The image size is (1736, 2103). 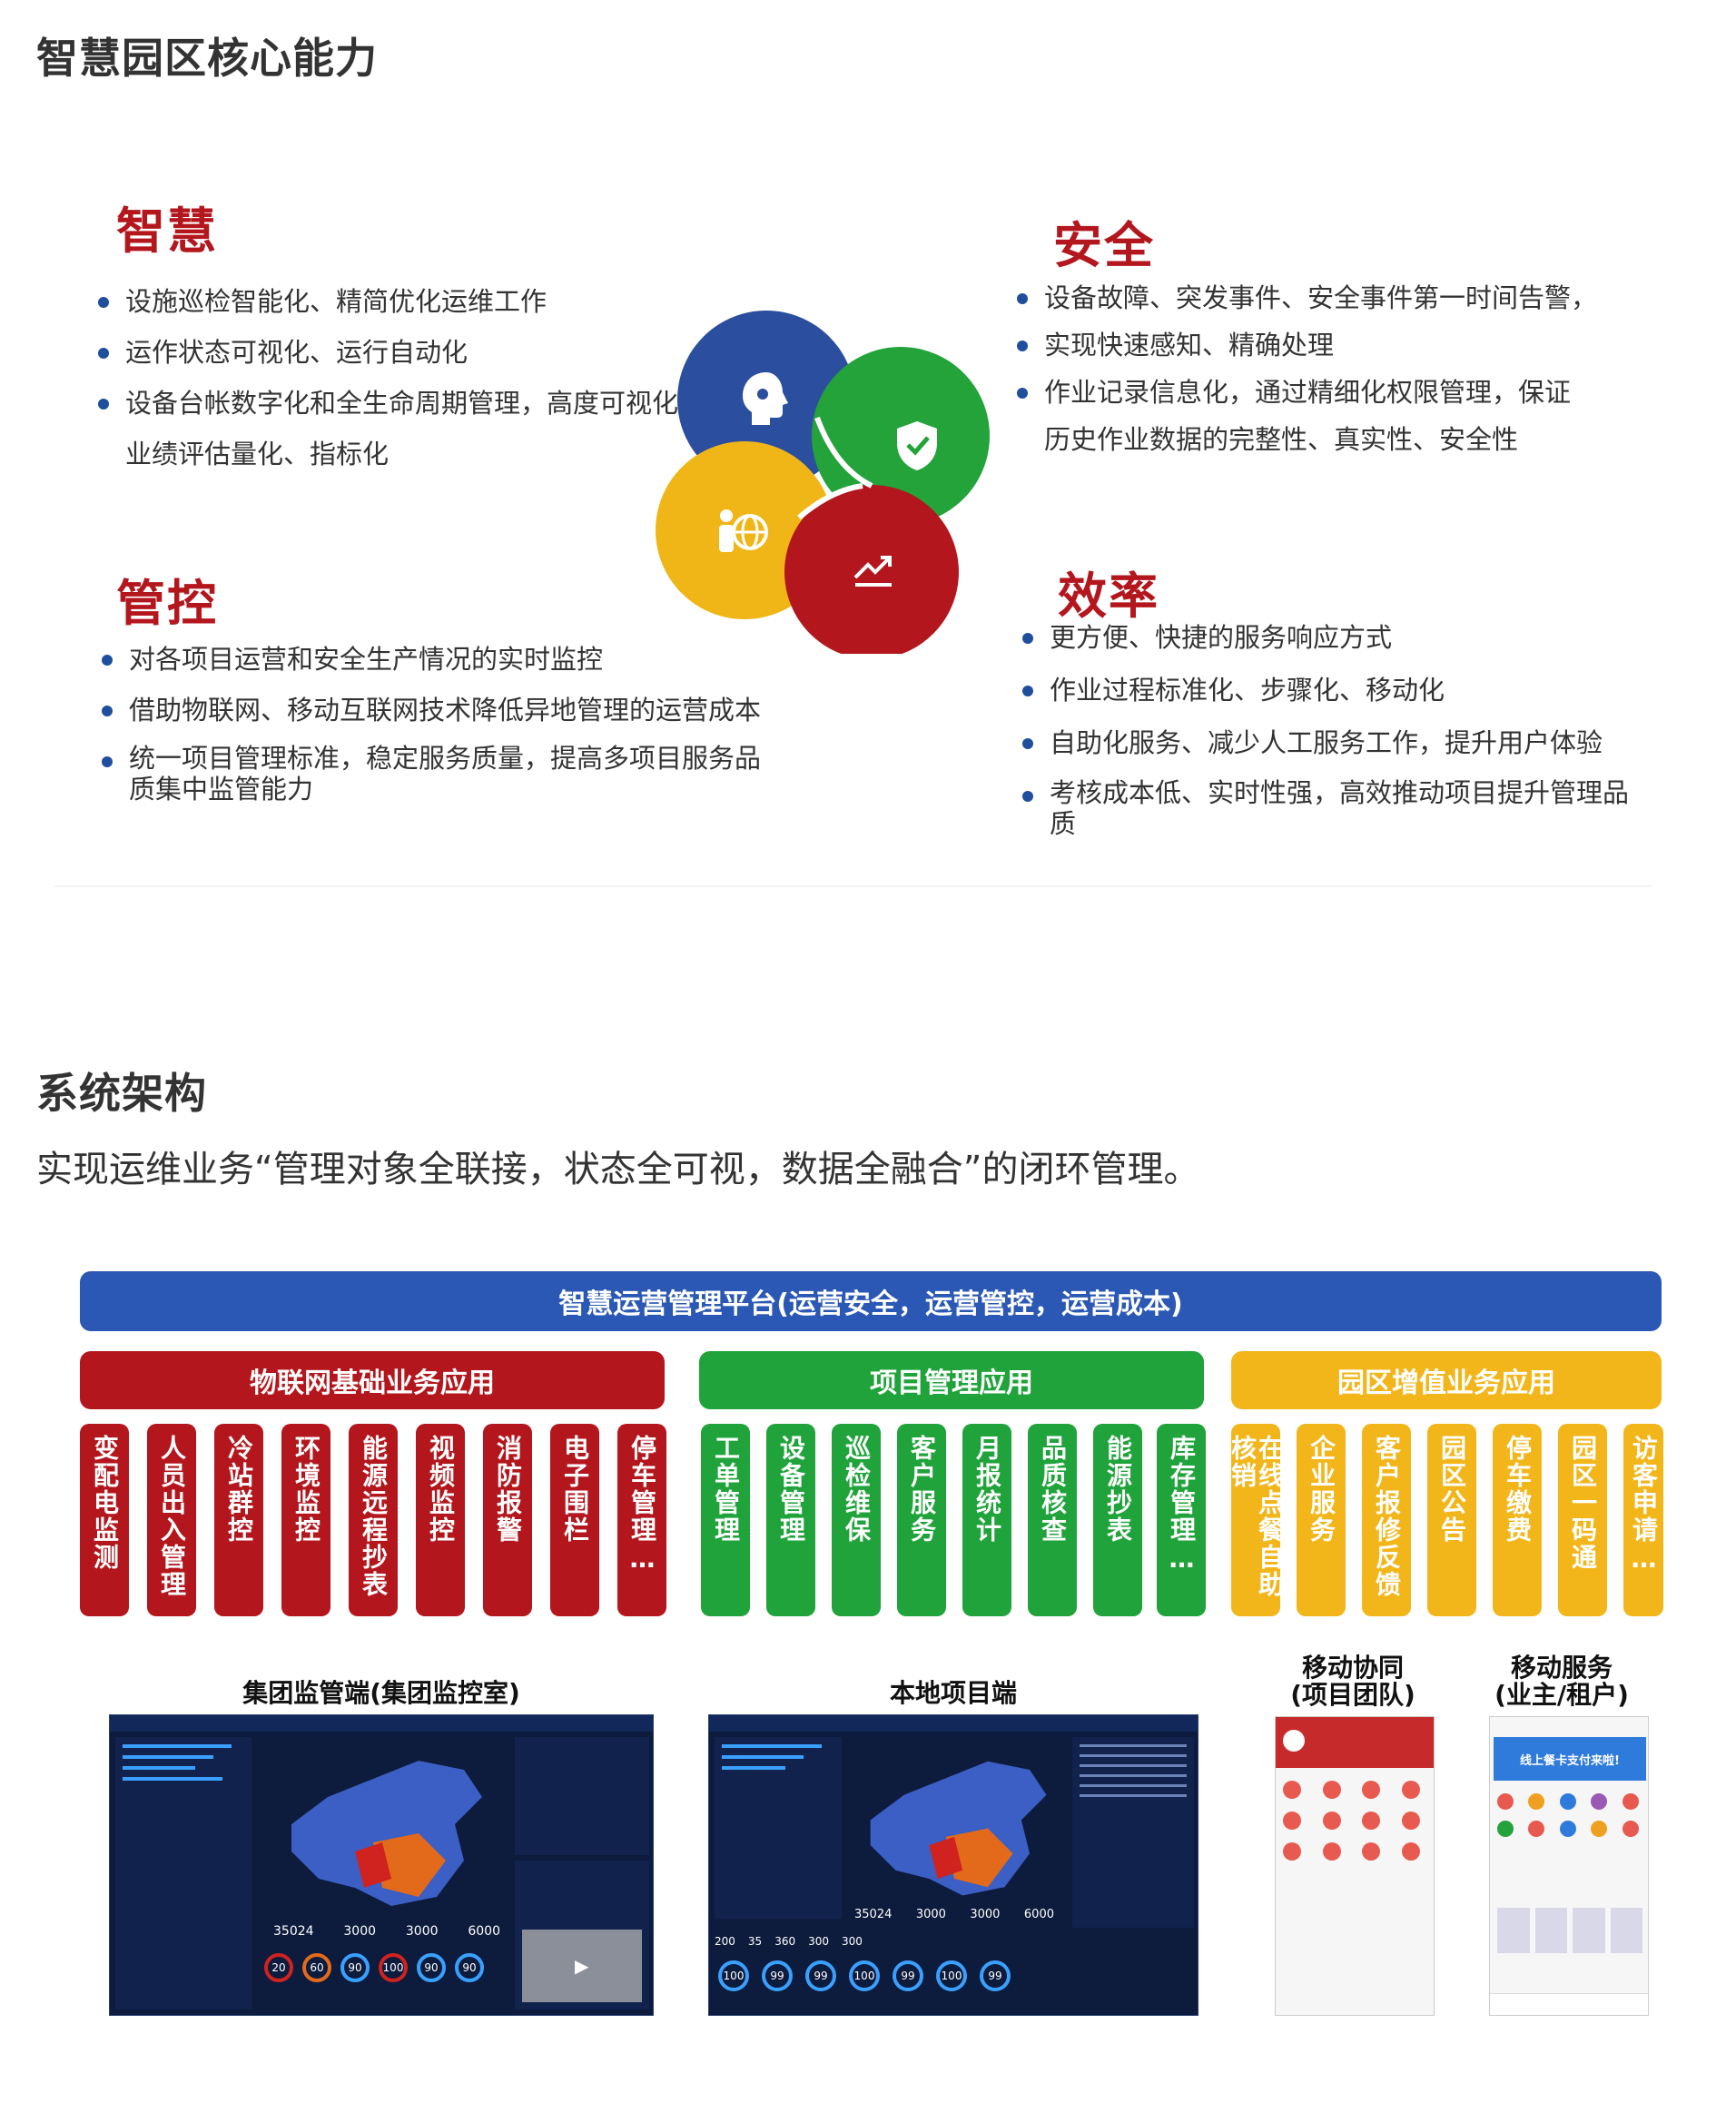 I want to click on app-column: 电子围栏, so click(x=574, y=1520).